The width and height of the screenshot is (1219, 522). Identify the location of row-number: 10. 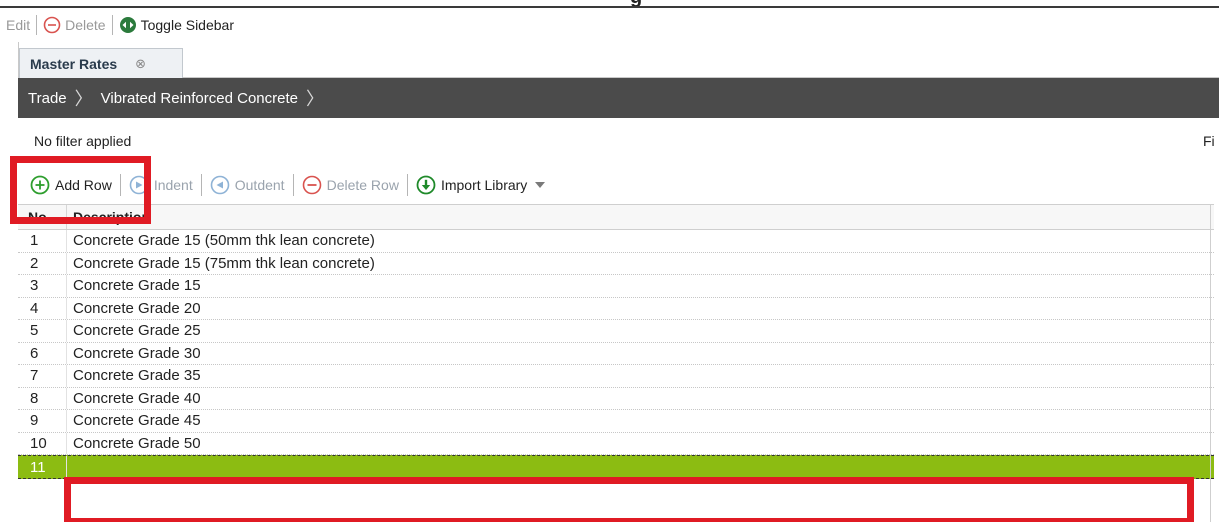
(38, 443).